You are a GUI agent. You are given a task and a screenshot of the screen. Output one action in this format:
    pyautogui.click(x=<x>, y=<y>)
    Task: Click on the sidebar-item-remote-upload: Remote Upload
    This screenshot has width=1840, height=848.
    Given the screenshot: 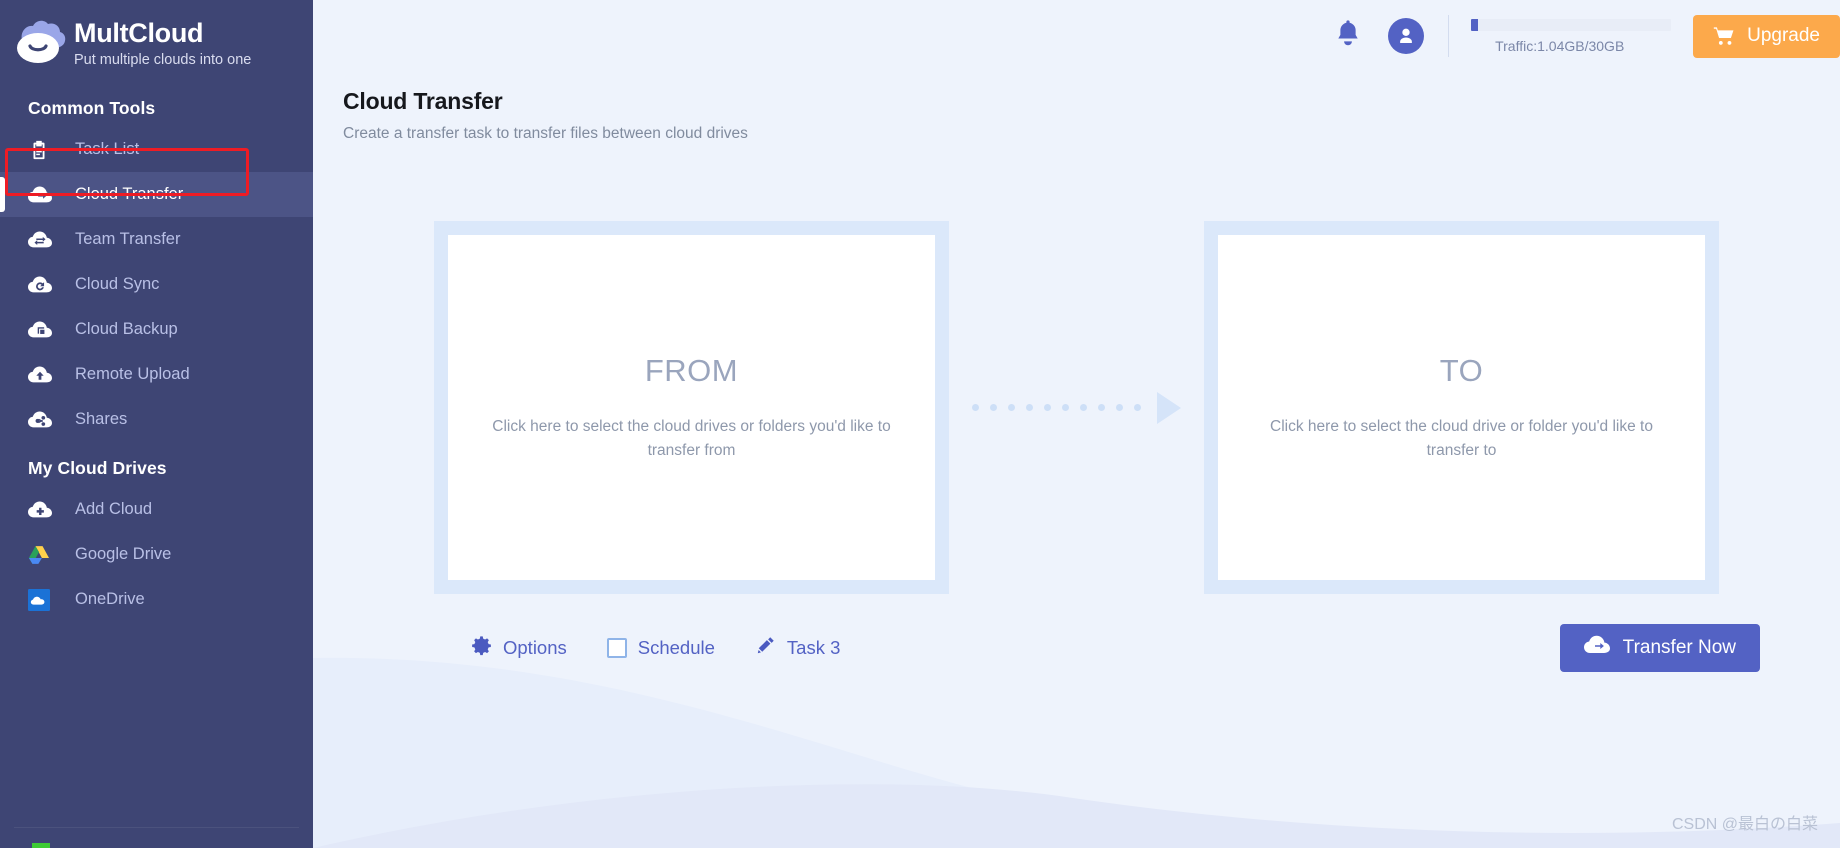 What is the action you would take?
    pyautogui.click(x=156, y=374)
    